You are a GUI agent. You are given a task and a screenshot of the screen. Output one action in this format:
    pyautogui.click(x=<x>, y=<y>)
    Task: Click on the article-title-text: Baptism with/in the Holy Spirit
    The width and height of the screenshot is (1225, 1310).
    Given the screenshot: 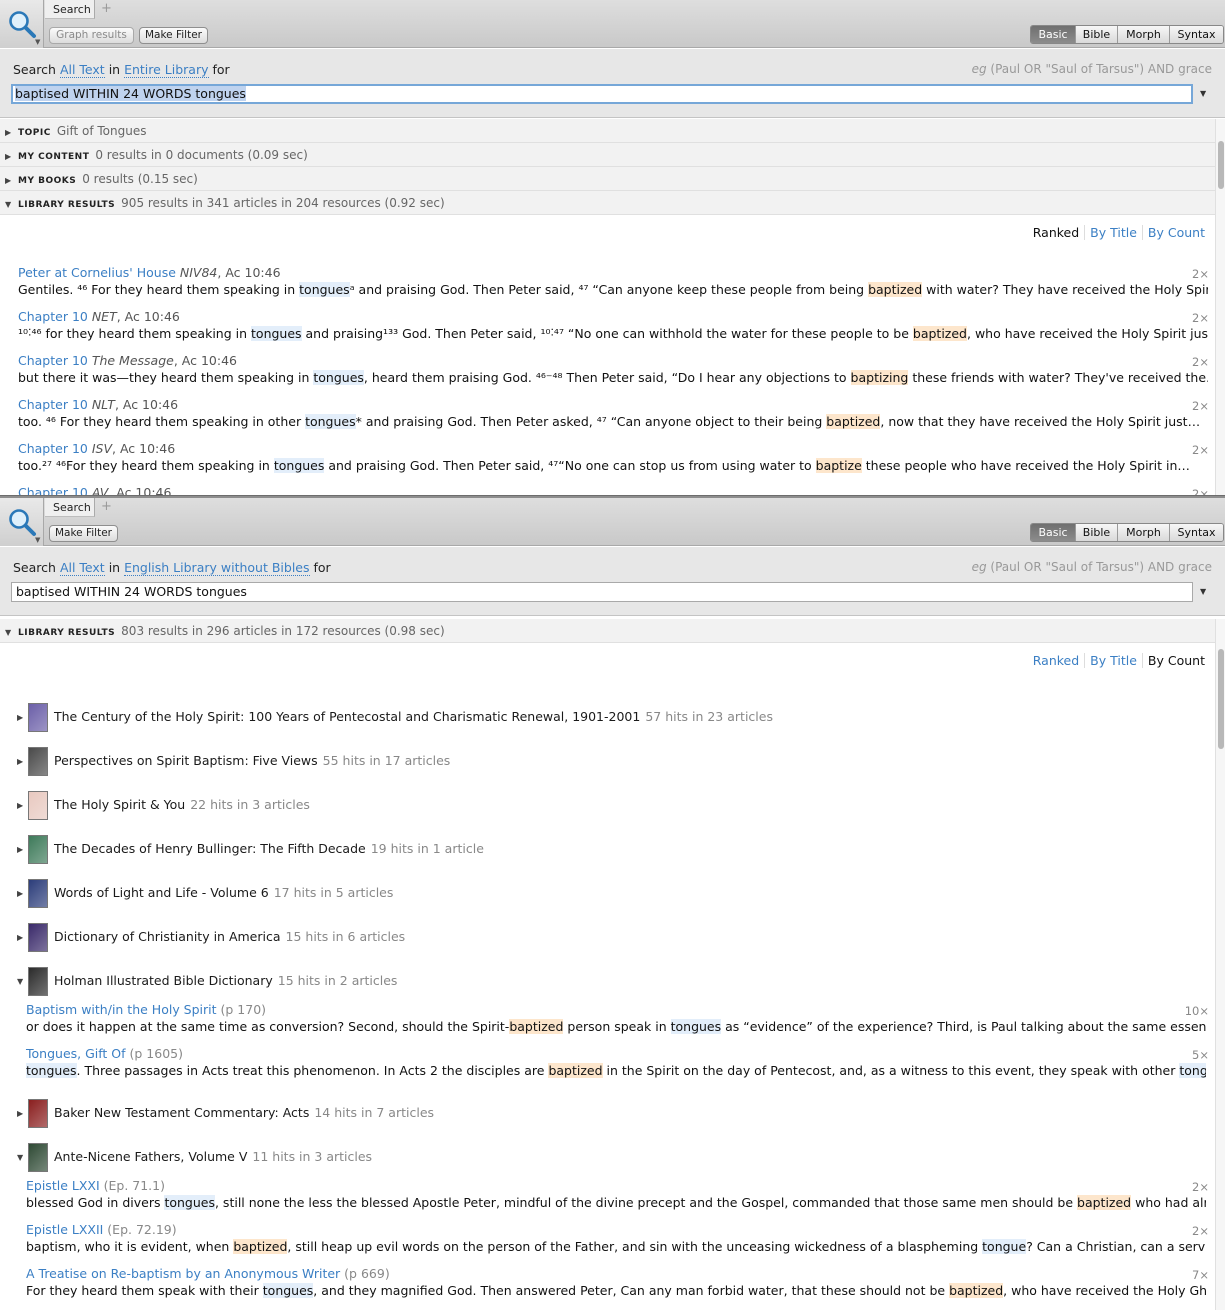 What is the action you would take?
    pyautogui.click(x=123, y=1009)
    